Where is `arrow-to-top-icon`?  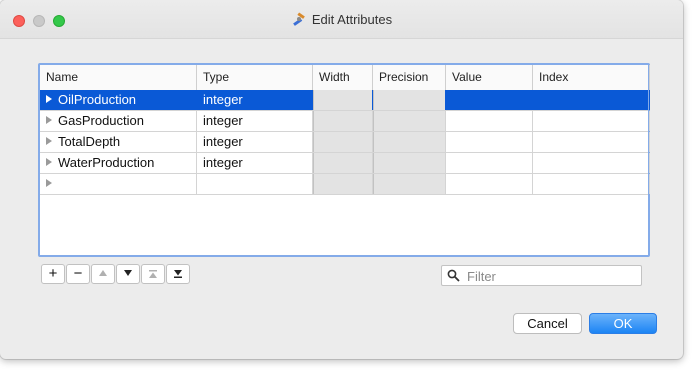
arrow-to-top-icon is located at coordinates (153, 274).